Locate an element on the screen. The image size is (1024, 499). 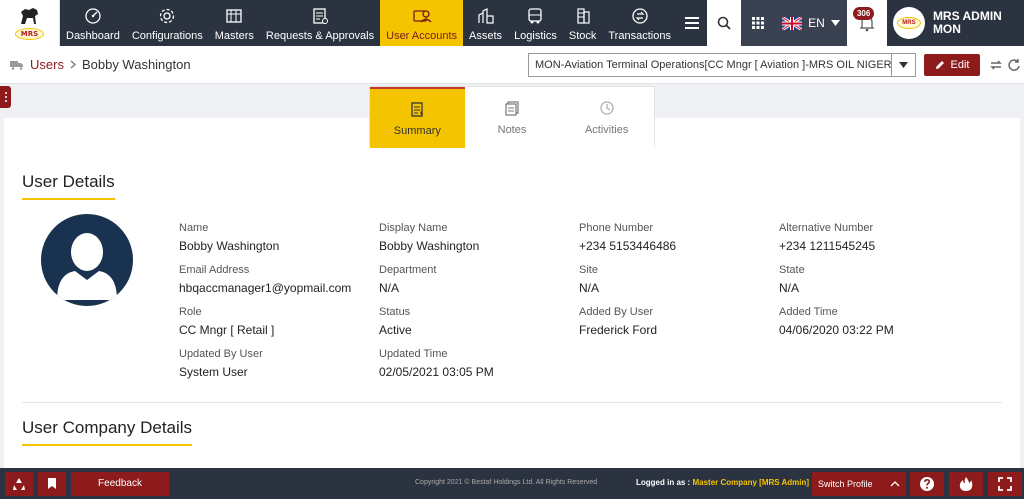
switch-profile-button: Switch Profile is located at coordinates (859, 484).